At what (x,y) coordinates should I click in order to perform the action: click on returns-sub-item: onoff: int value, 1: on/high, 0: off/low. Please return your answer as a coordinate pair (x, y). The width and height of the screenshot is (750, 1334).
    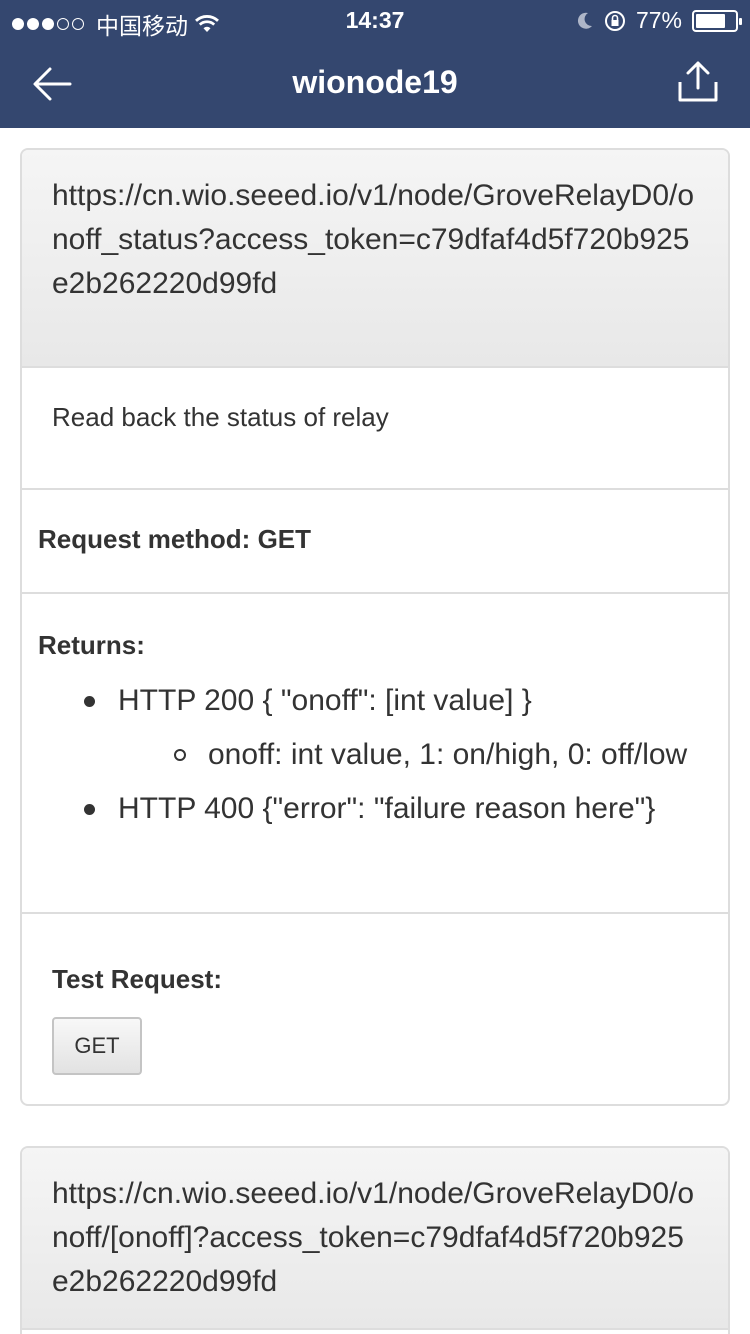
    Looking at the image, I should click on (423, 755).